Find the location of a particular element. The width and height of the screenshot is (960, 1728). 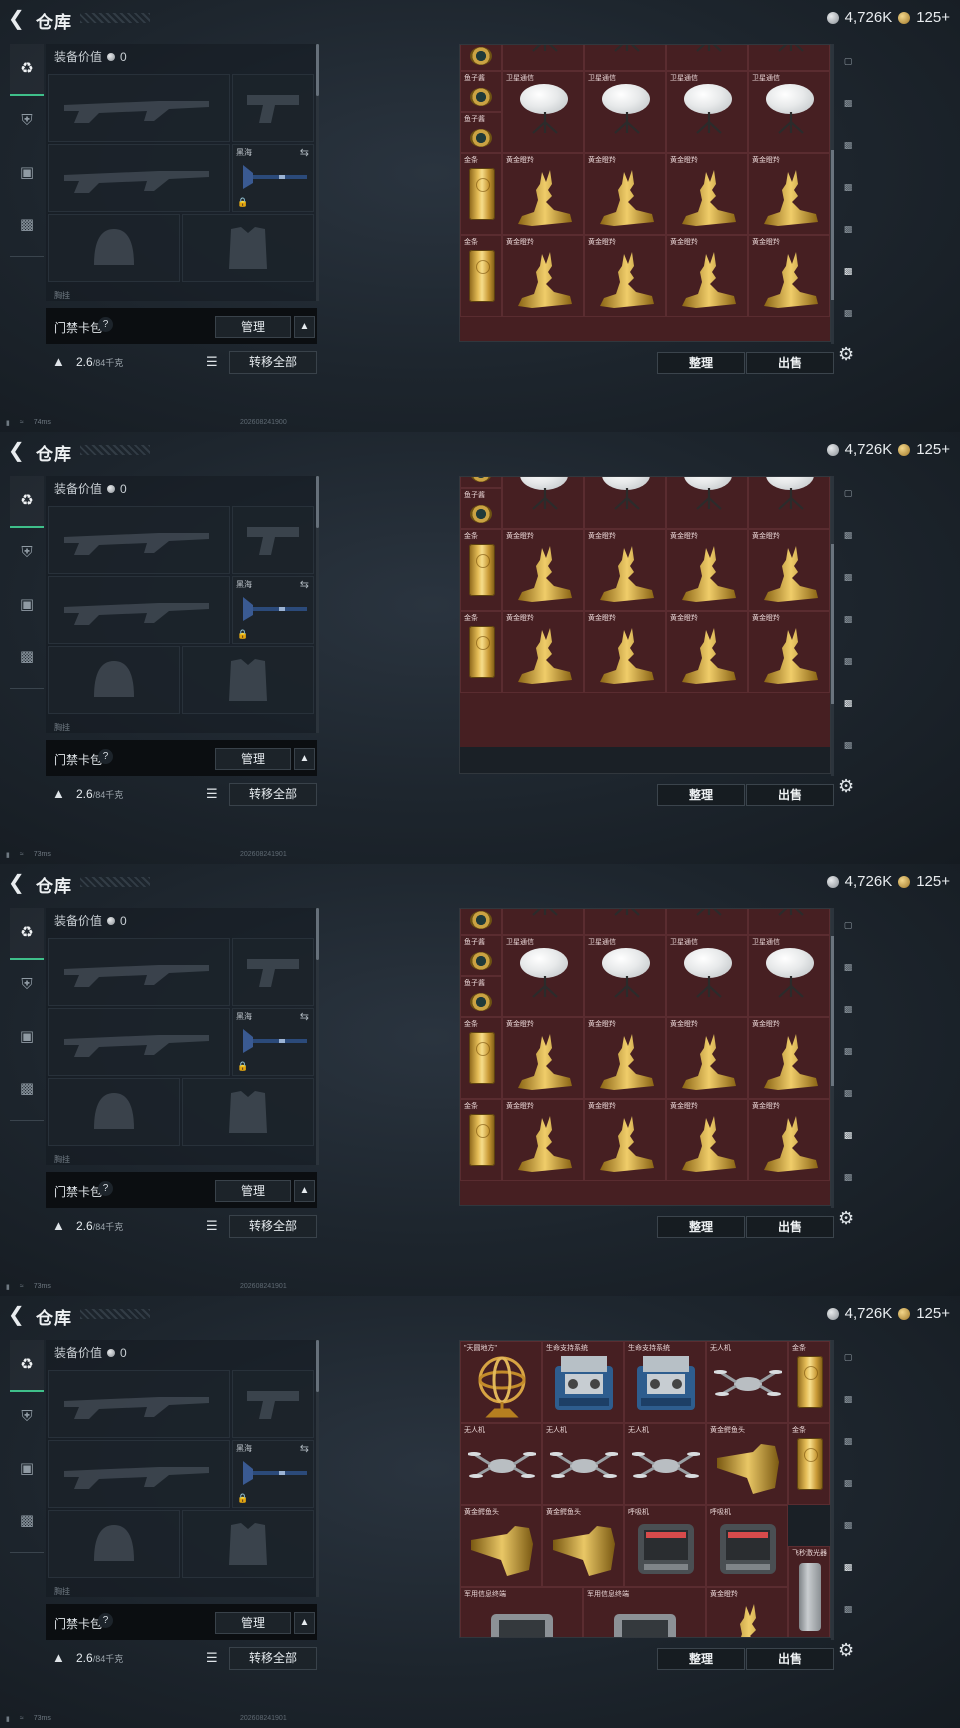

primary-weapon-slot is located at coordinates (139, 972).